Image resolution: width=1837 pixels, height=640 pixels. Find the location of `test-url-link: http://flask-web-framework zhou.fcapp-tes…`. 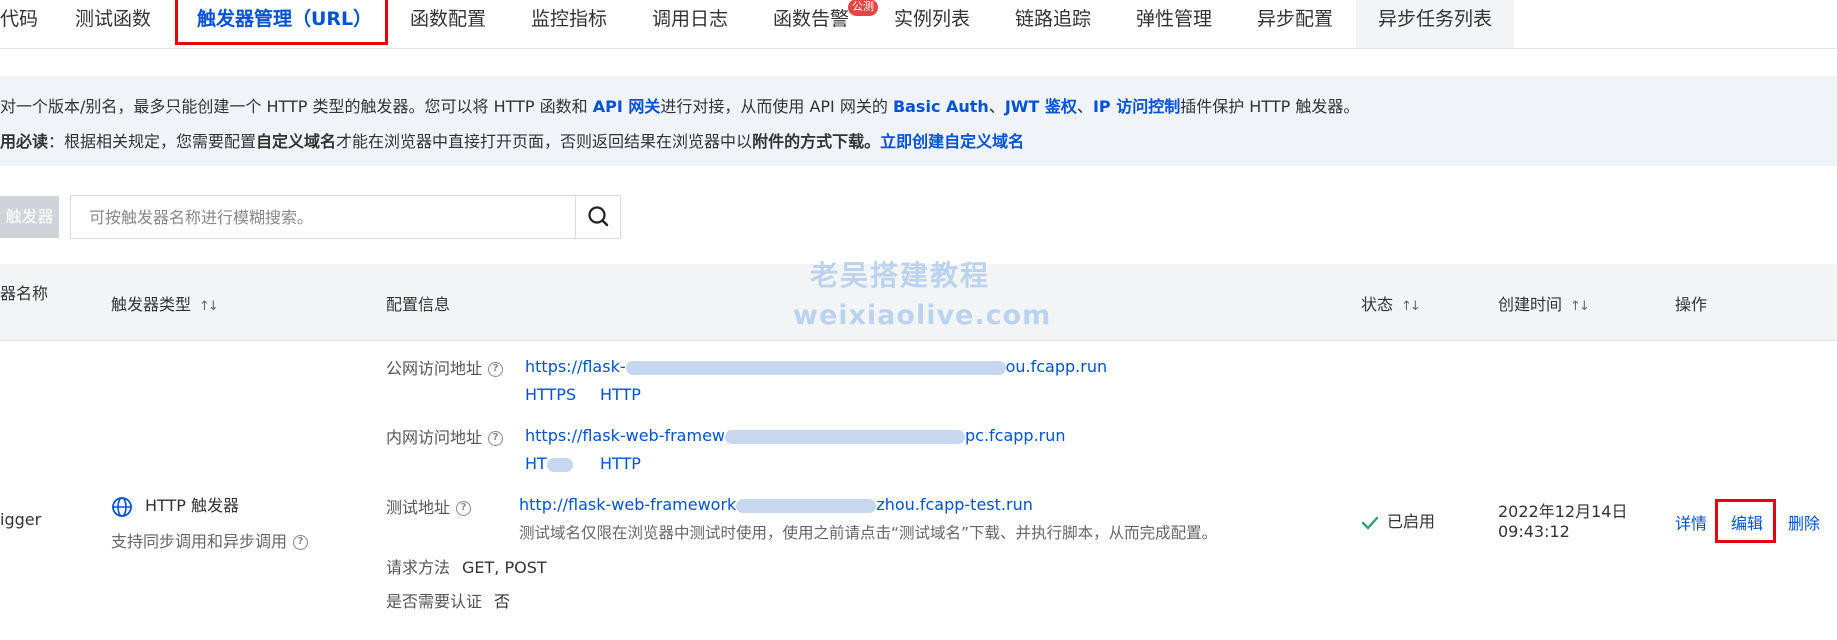

test-url-link: http://flask-web-framework zhou.fcapp-tes… is located at coordinates (776, 504).